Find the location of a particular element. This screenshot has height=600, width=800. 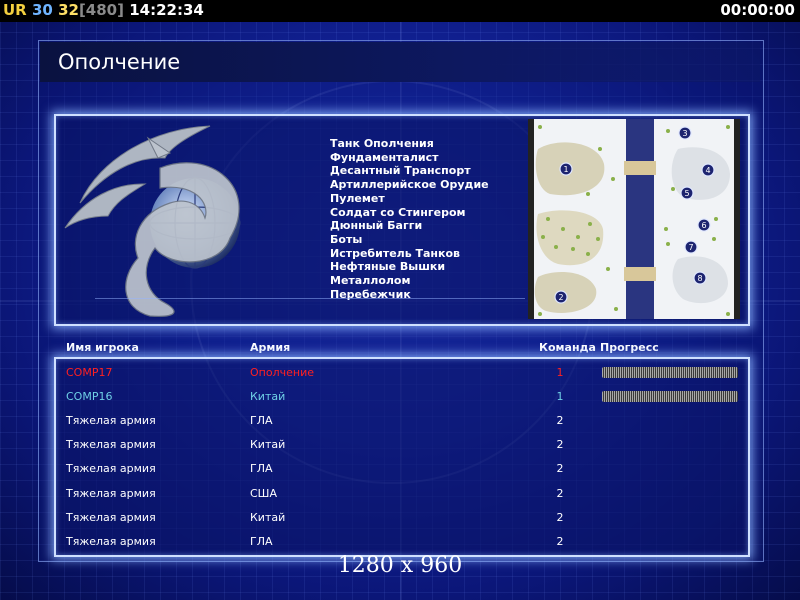

hud-stats: UR 30 32[480] 14:22:34 is located at coordinates (103, 10).